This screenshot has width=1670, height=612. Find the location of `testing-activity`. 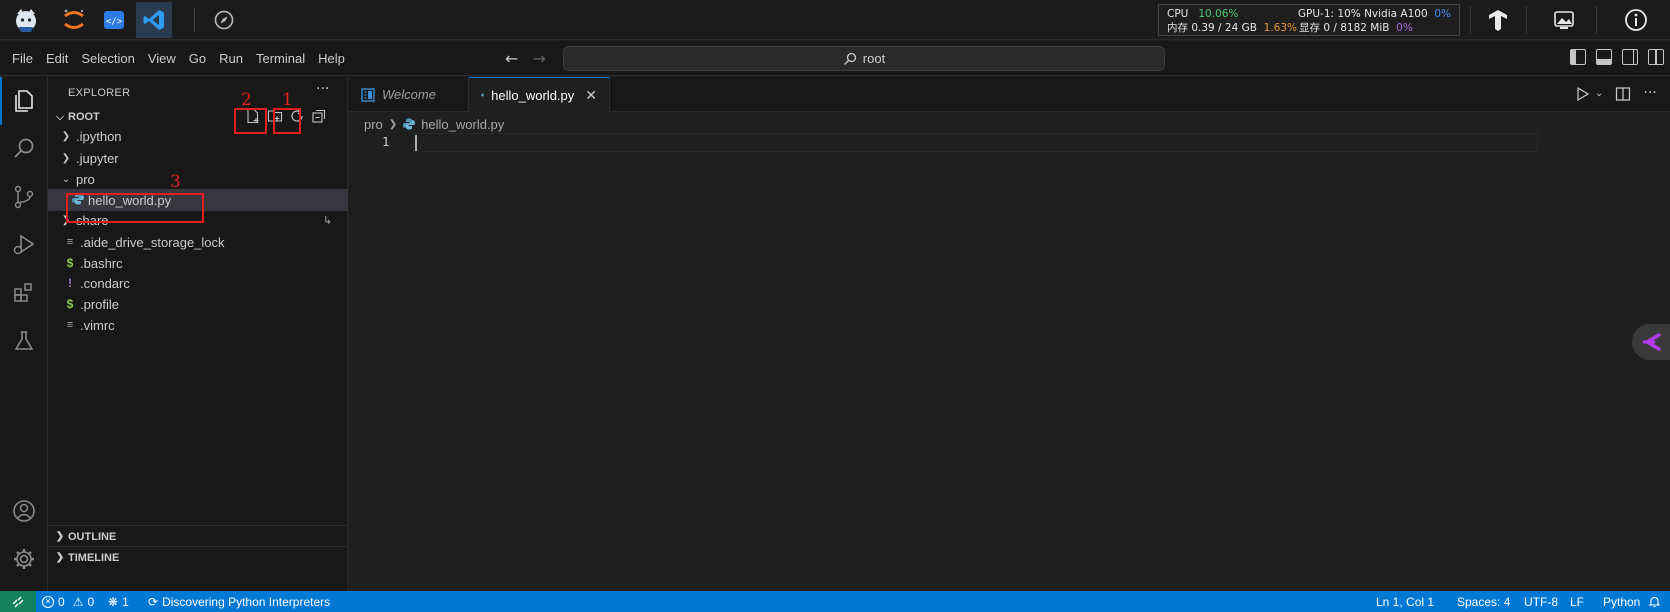

testing-activity is located at coordinates (24, 341).